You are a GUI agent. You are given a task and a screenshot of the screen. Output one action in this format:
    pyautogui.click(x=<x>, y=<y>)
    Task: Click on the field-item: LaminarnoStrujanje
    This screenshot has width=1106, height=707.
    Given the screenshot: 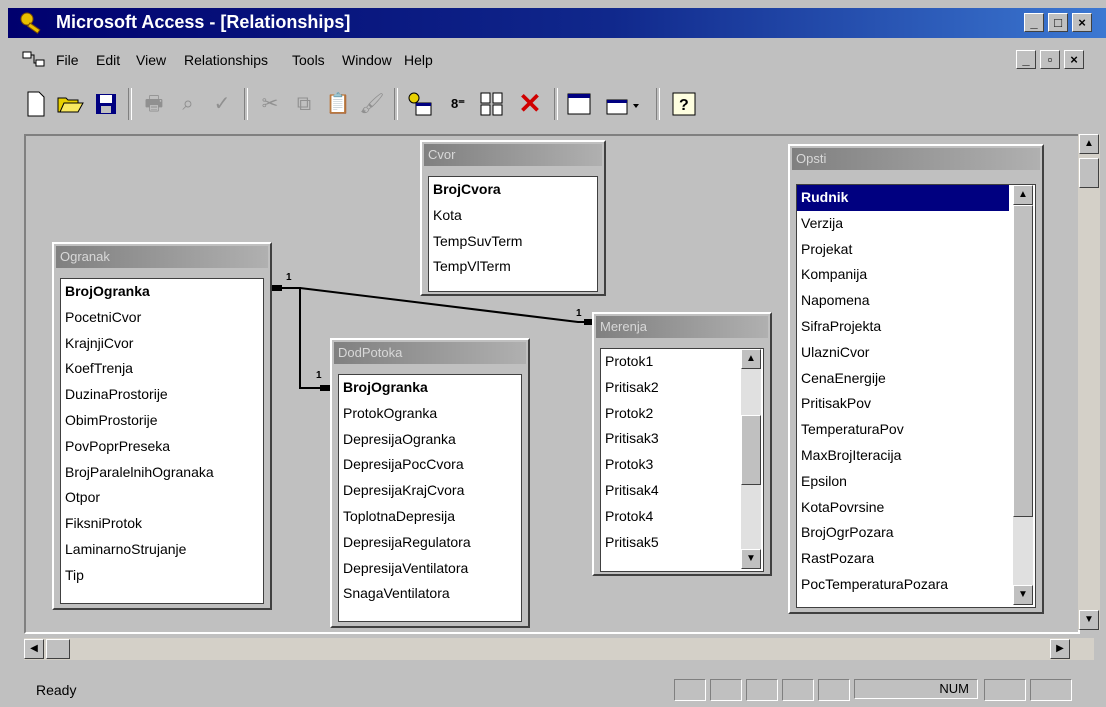 What is the action you would take?
    pyautogui.click(x=162, y=550)
    